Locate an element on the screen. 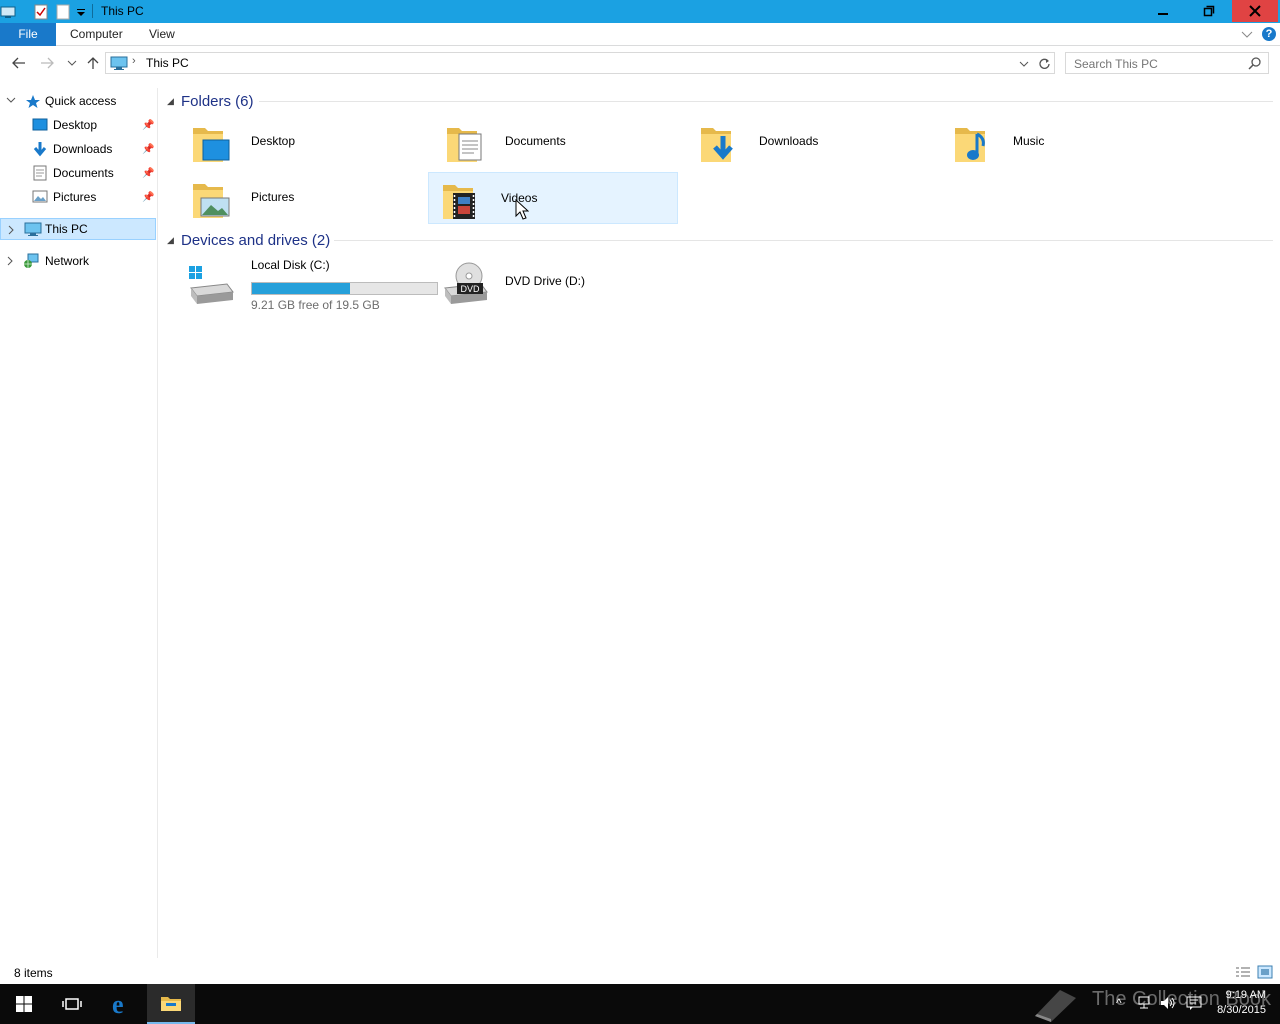  devices-group-header: ◢ Devices and drives (2) is located at coordinates (716, 240).